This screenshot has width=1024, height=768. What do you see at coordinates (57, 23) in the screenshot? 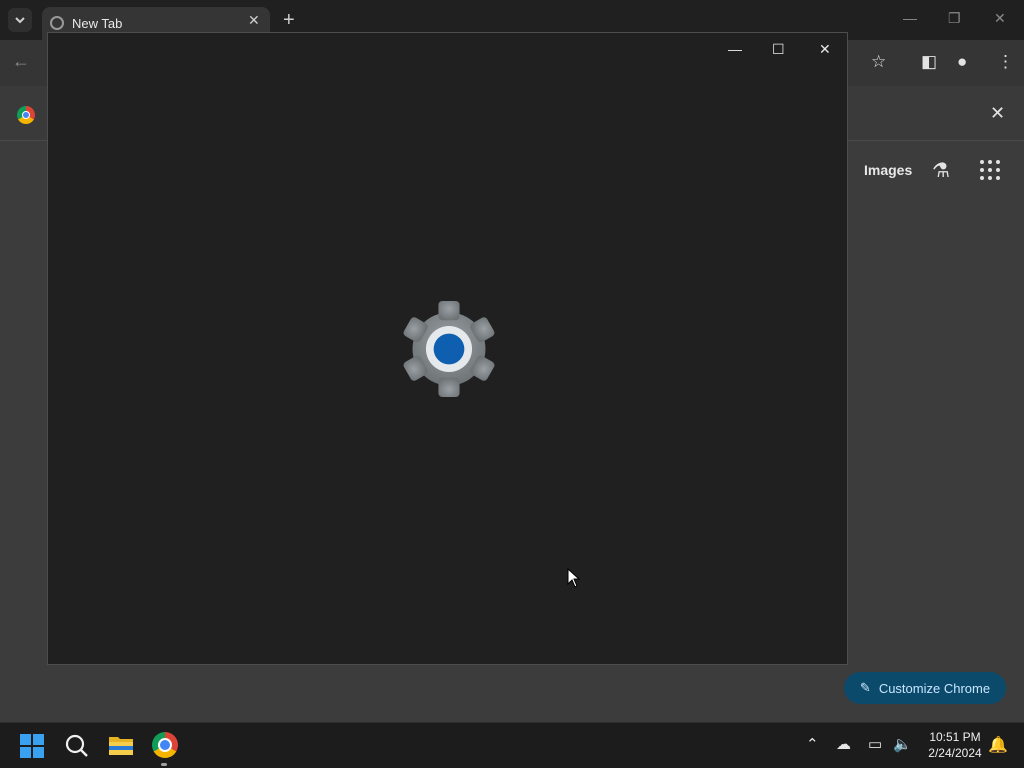
I see `chrome-favicon-icon` at bounding box center [57, 23].